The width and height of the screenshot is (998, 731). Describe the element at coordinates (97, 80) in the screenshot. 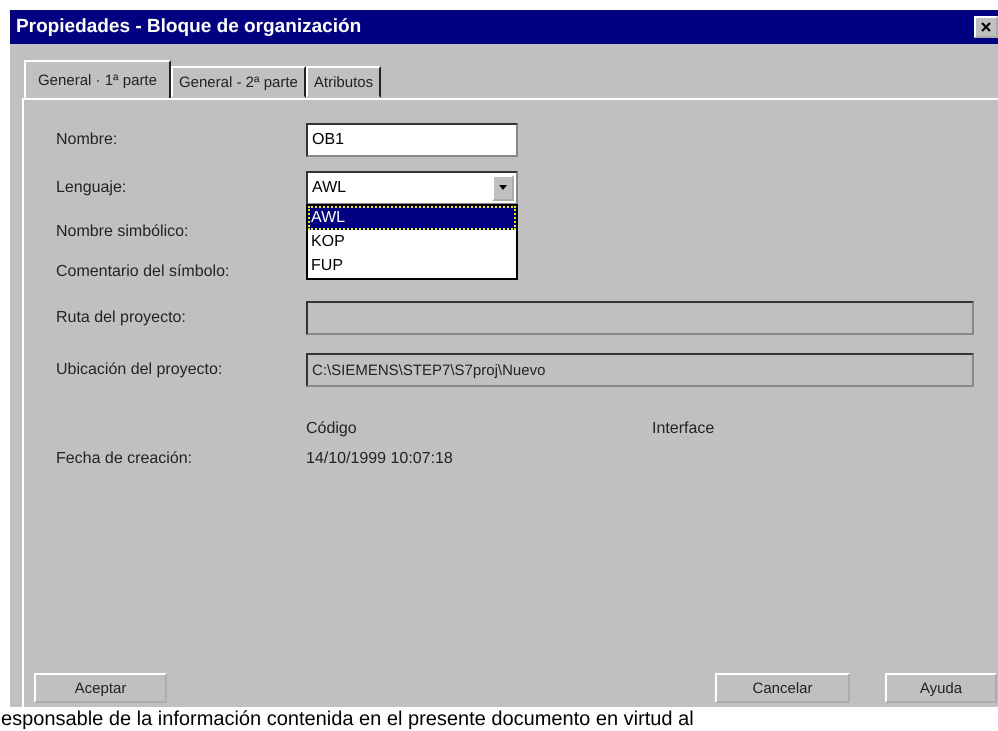

I see `tab: General · 1ª parte` at that location.